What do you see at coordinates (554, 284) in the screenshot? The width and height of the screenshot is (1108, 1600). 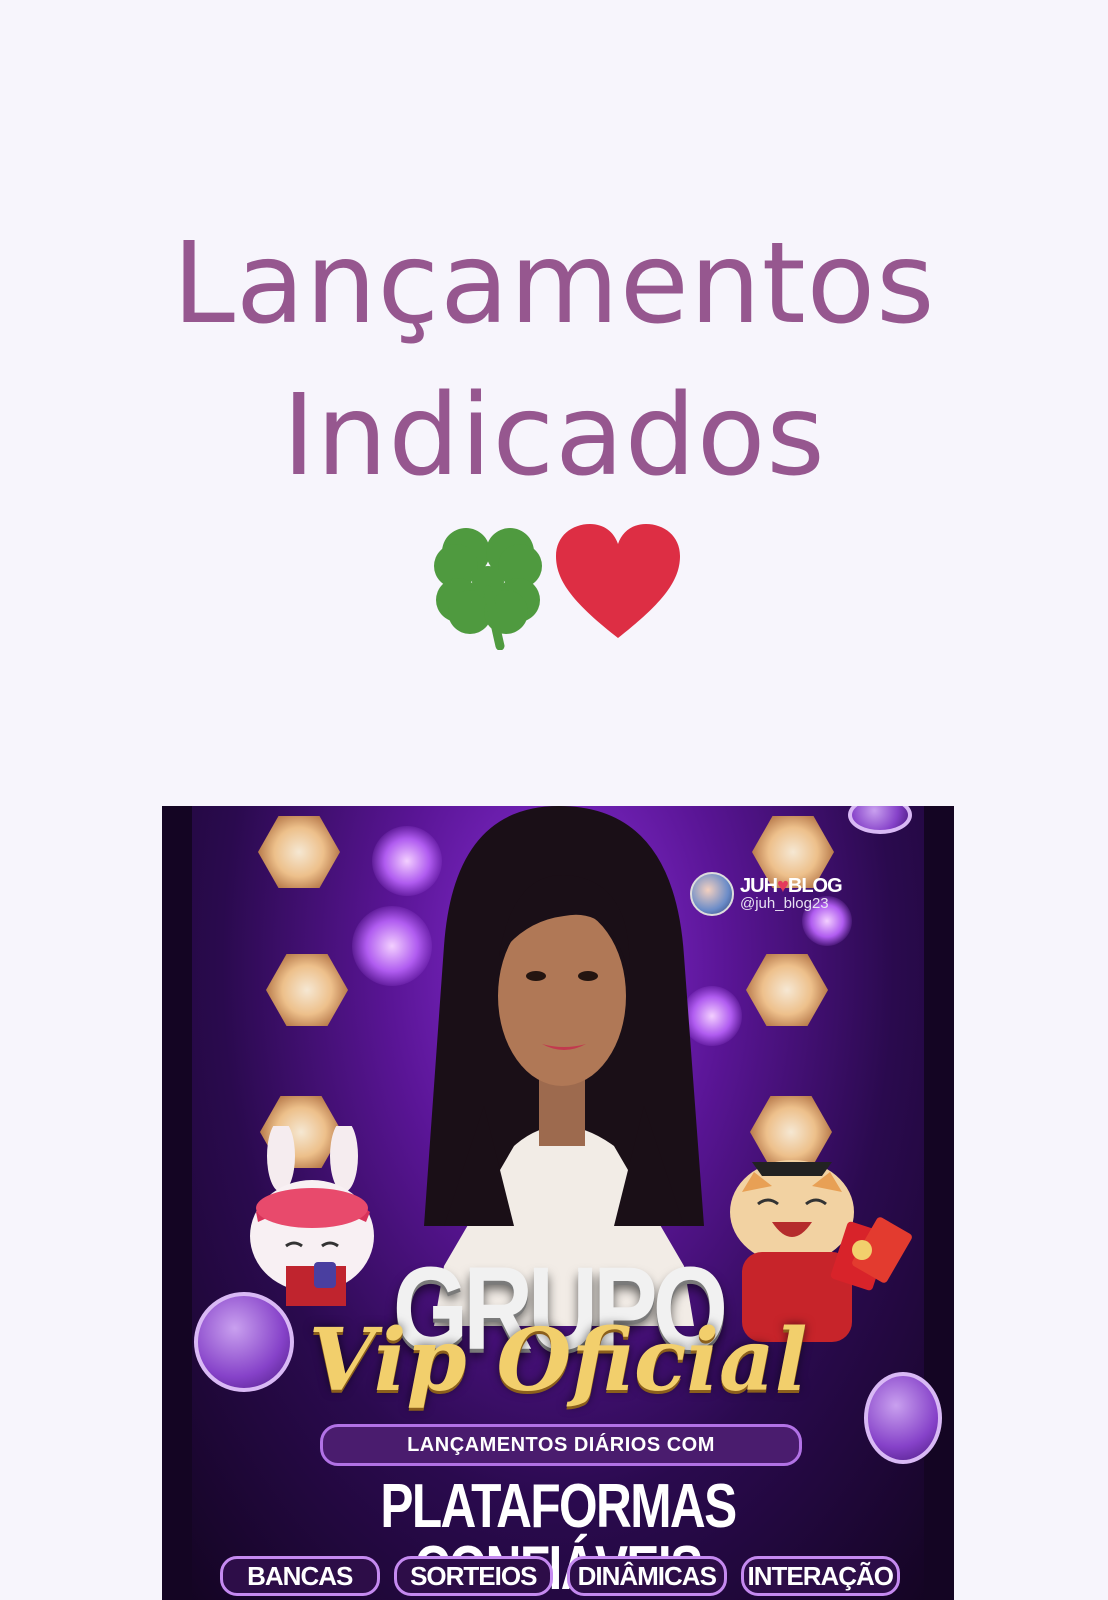 I see `page-title-line-1: Lançamentos` at bounding box center [554, 284].